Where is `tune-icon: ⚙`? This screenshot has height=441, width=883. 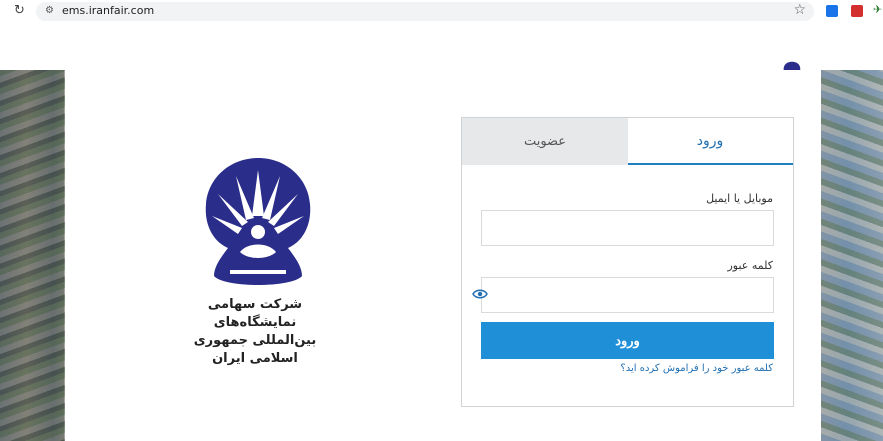 tune-icon: ⚙ is located at coordinates (49, 10).